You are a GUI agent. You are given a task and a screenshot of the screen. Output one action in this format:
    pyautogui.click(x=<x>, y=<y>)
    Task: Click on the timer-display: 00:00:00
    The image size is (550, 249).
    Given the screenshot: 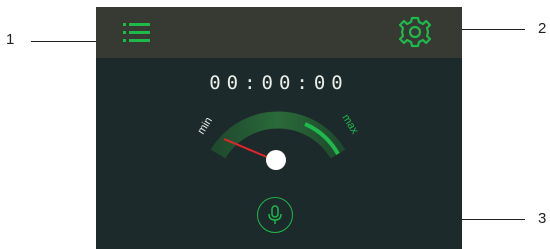 What is the action you would take?
    pyautogui.click(x=279, y=83)
    